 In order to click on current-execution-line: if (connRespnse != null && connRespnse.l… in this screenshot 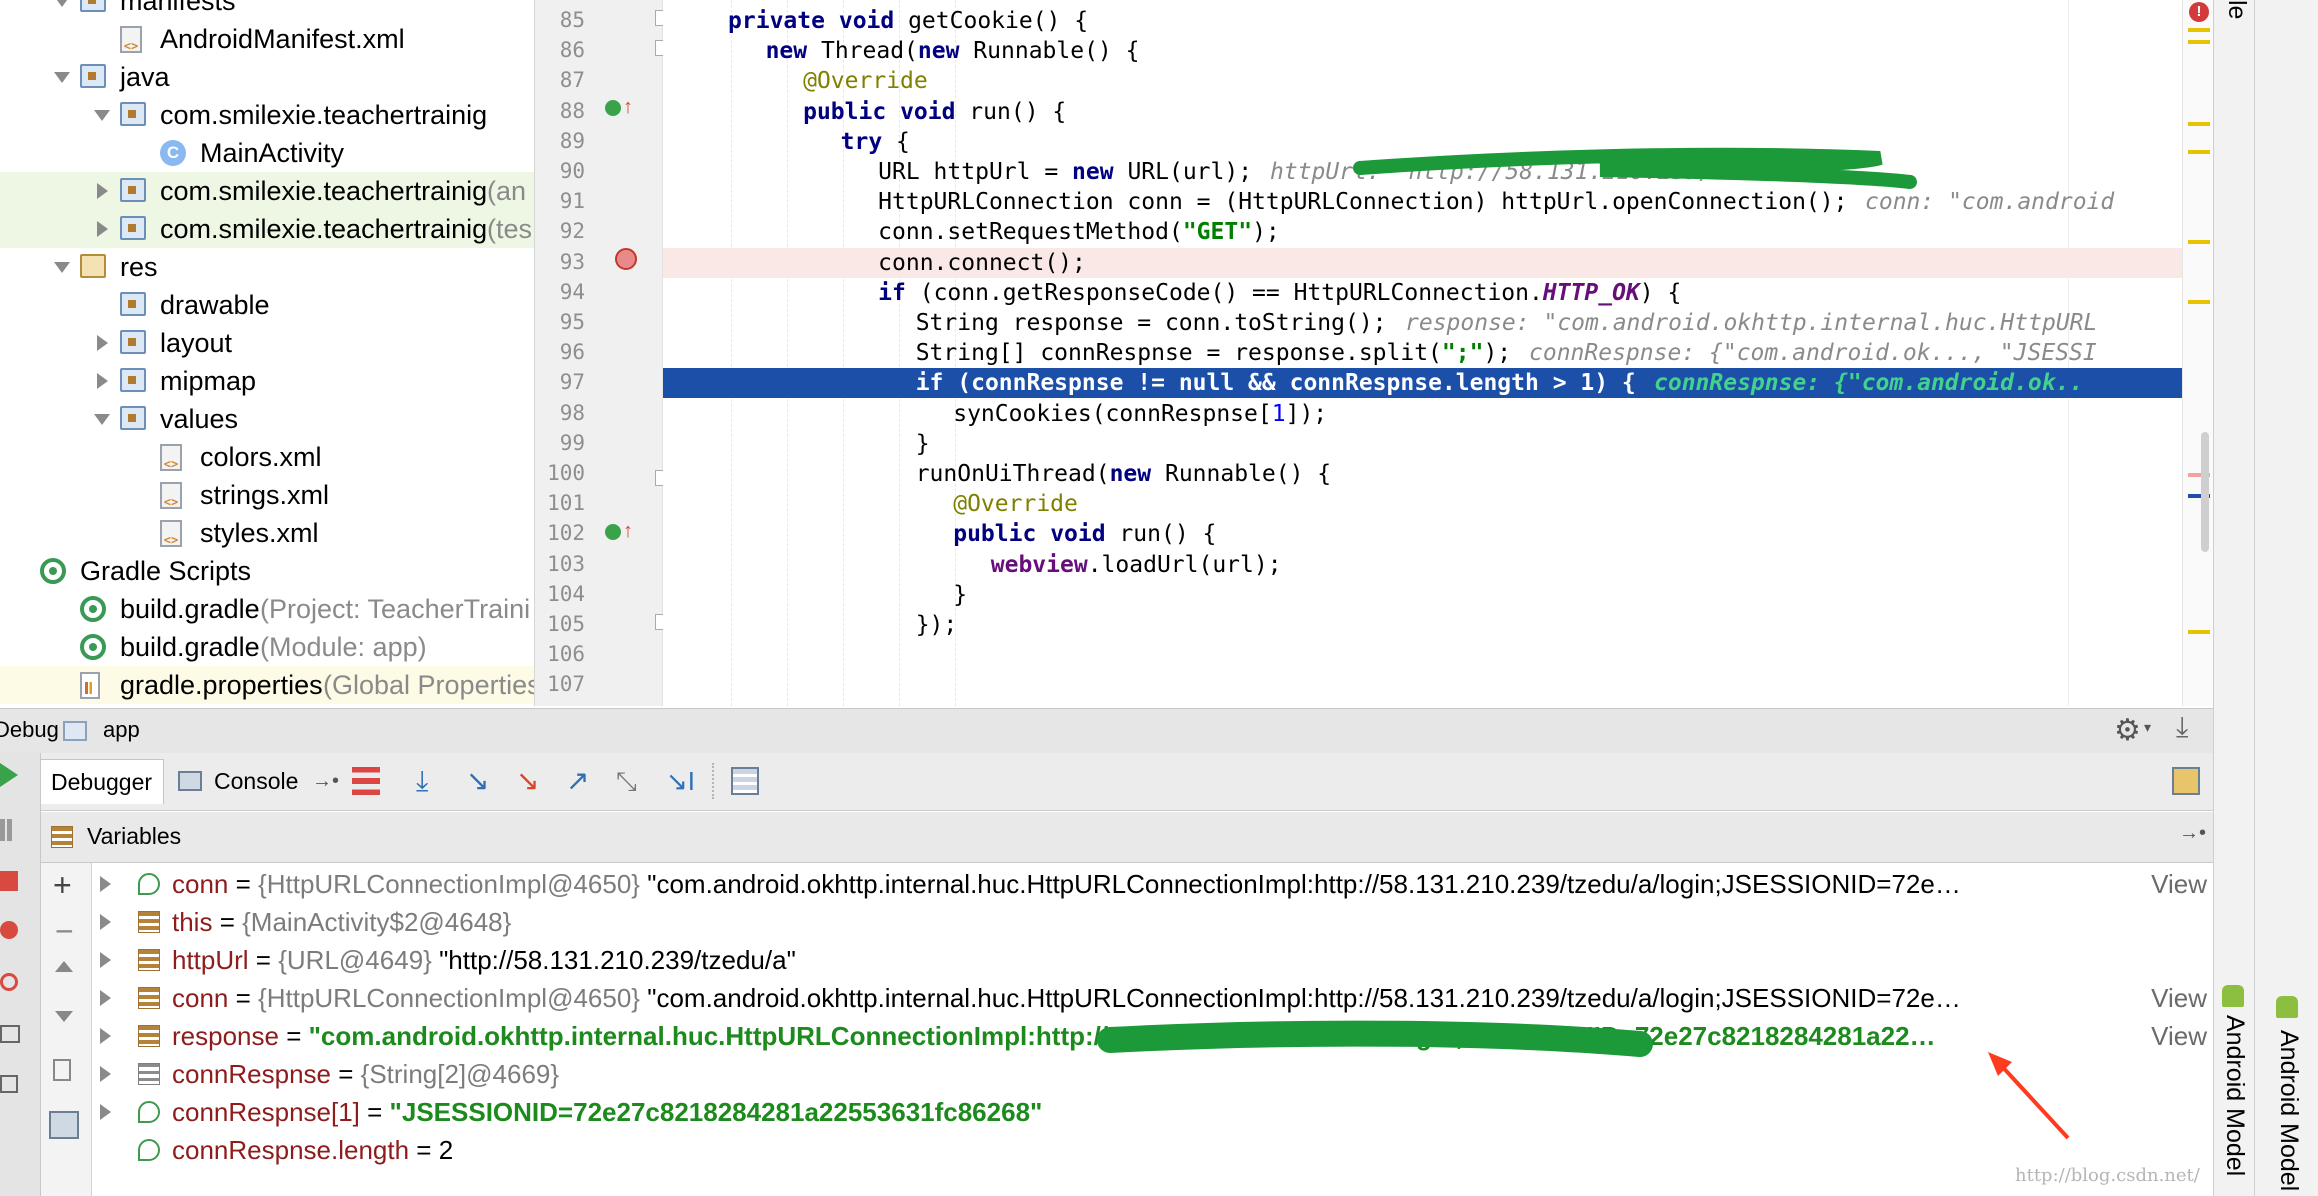, I will do `click(1438, 383)`.